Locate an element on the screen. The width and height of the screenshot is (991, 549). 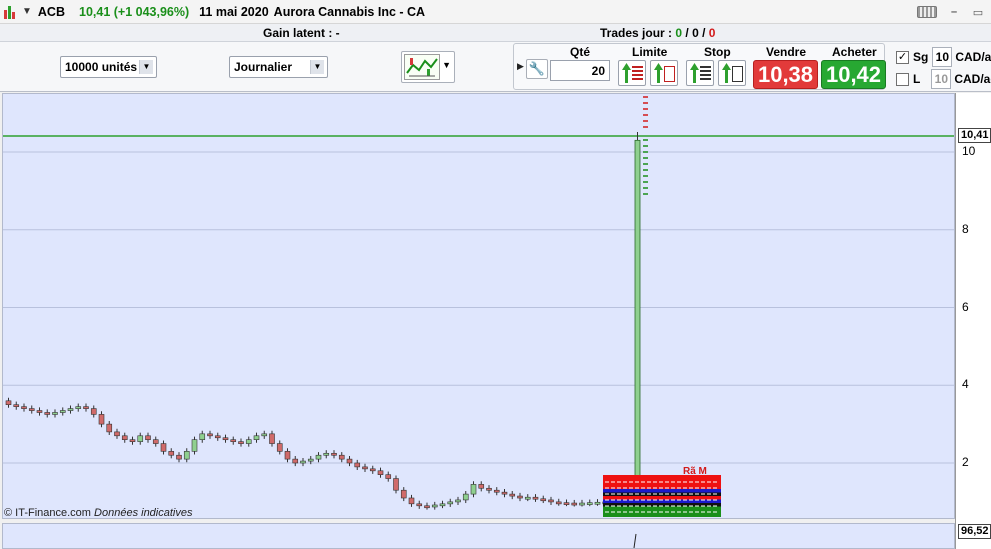
quote-date: 11 mai 2020 is located at coordinates (234, 11).